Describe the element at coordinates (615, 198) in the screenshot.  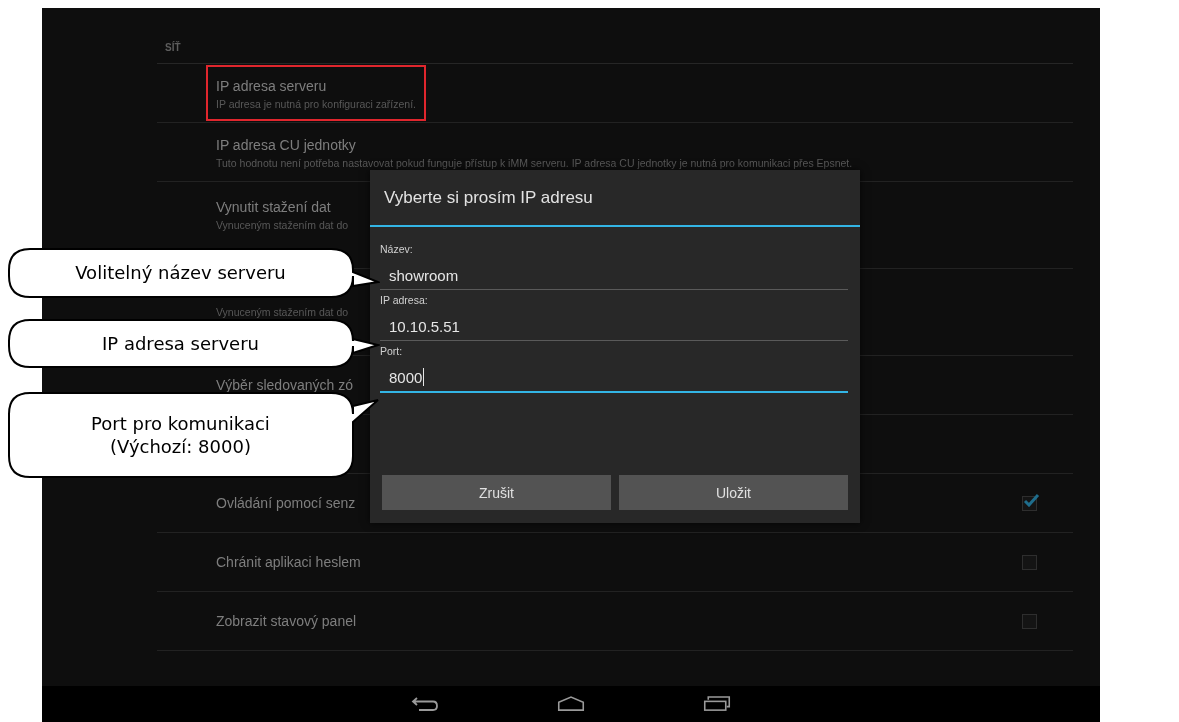
I see `dialog-title: Vyberte si prosím IP adresu` at that location.